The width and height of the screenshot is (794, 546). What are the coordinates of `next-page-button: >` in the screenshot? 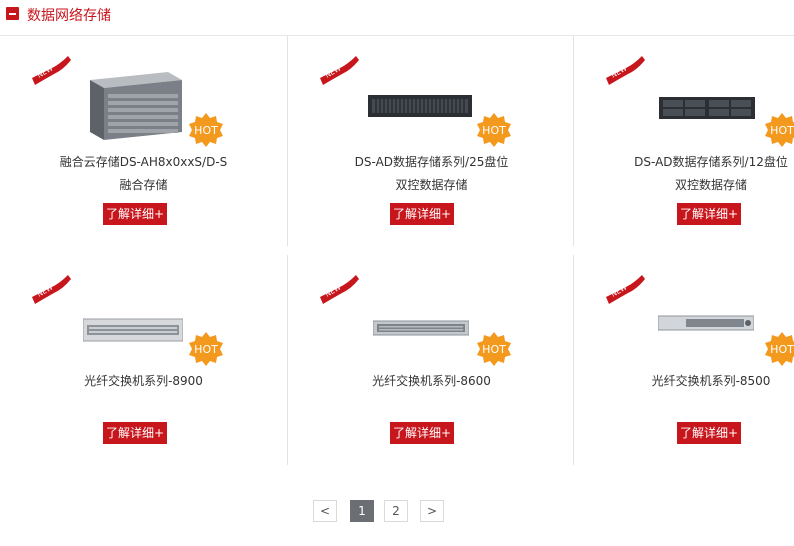 It's located at (432, 511).